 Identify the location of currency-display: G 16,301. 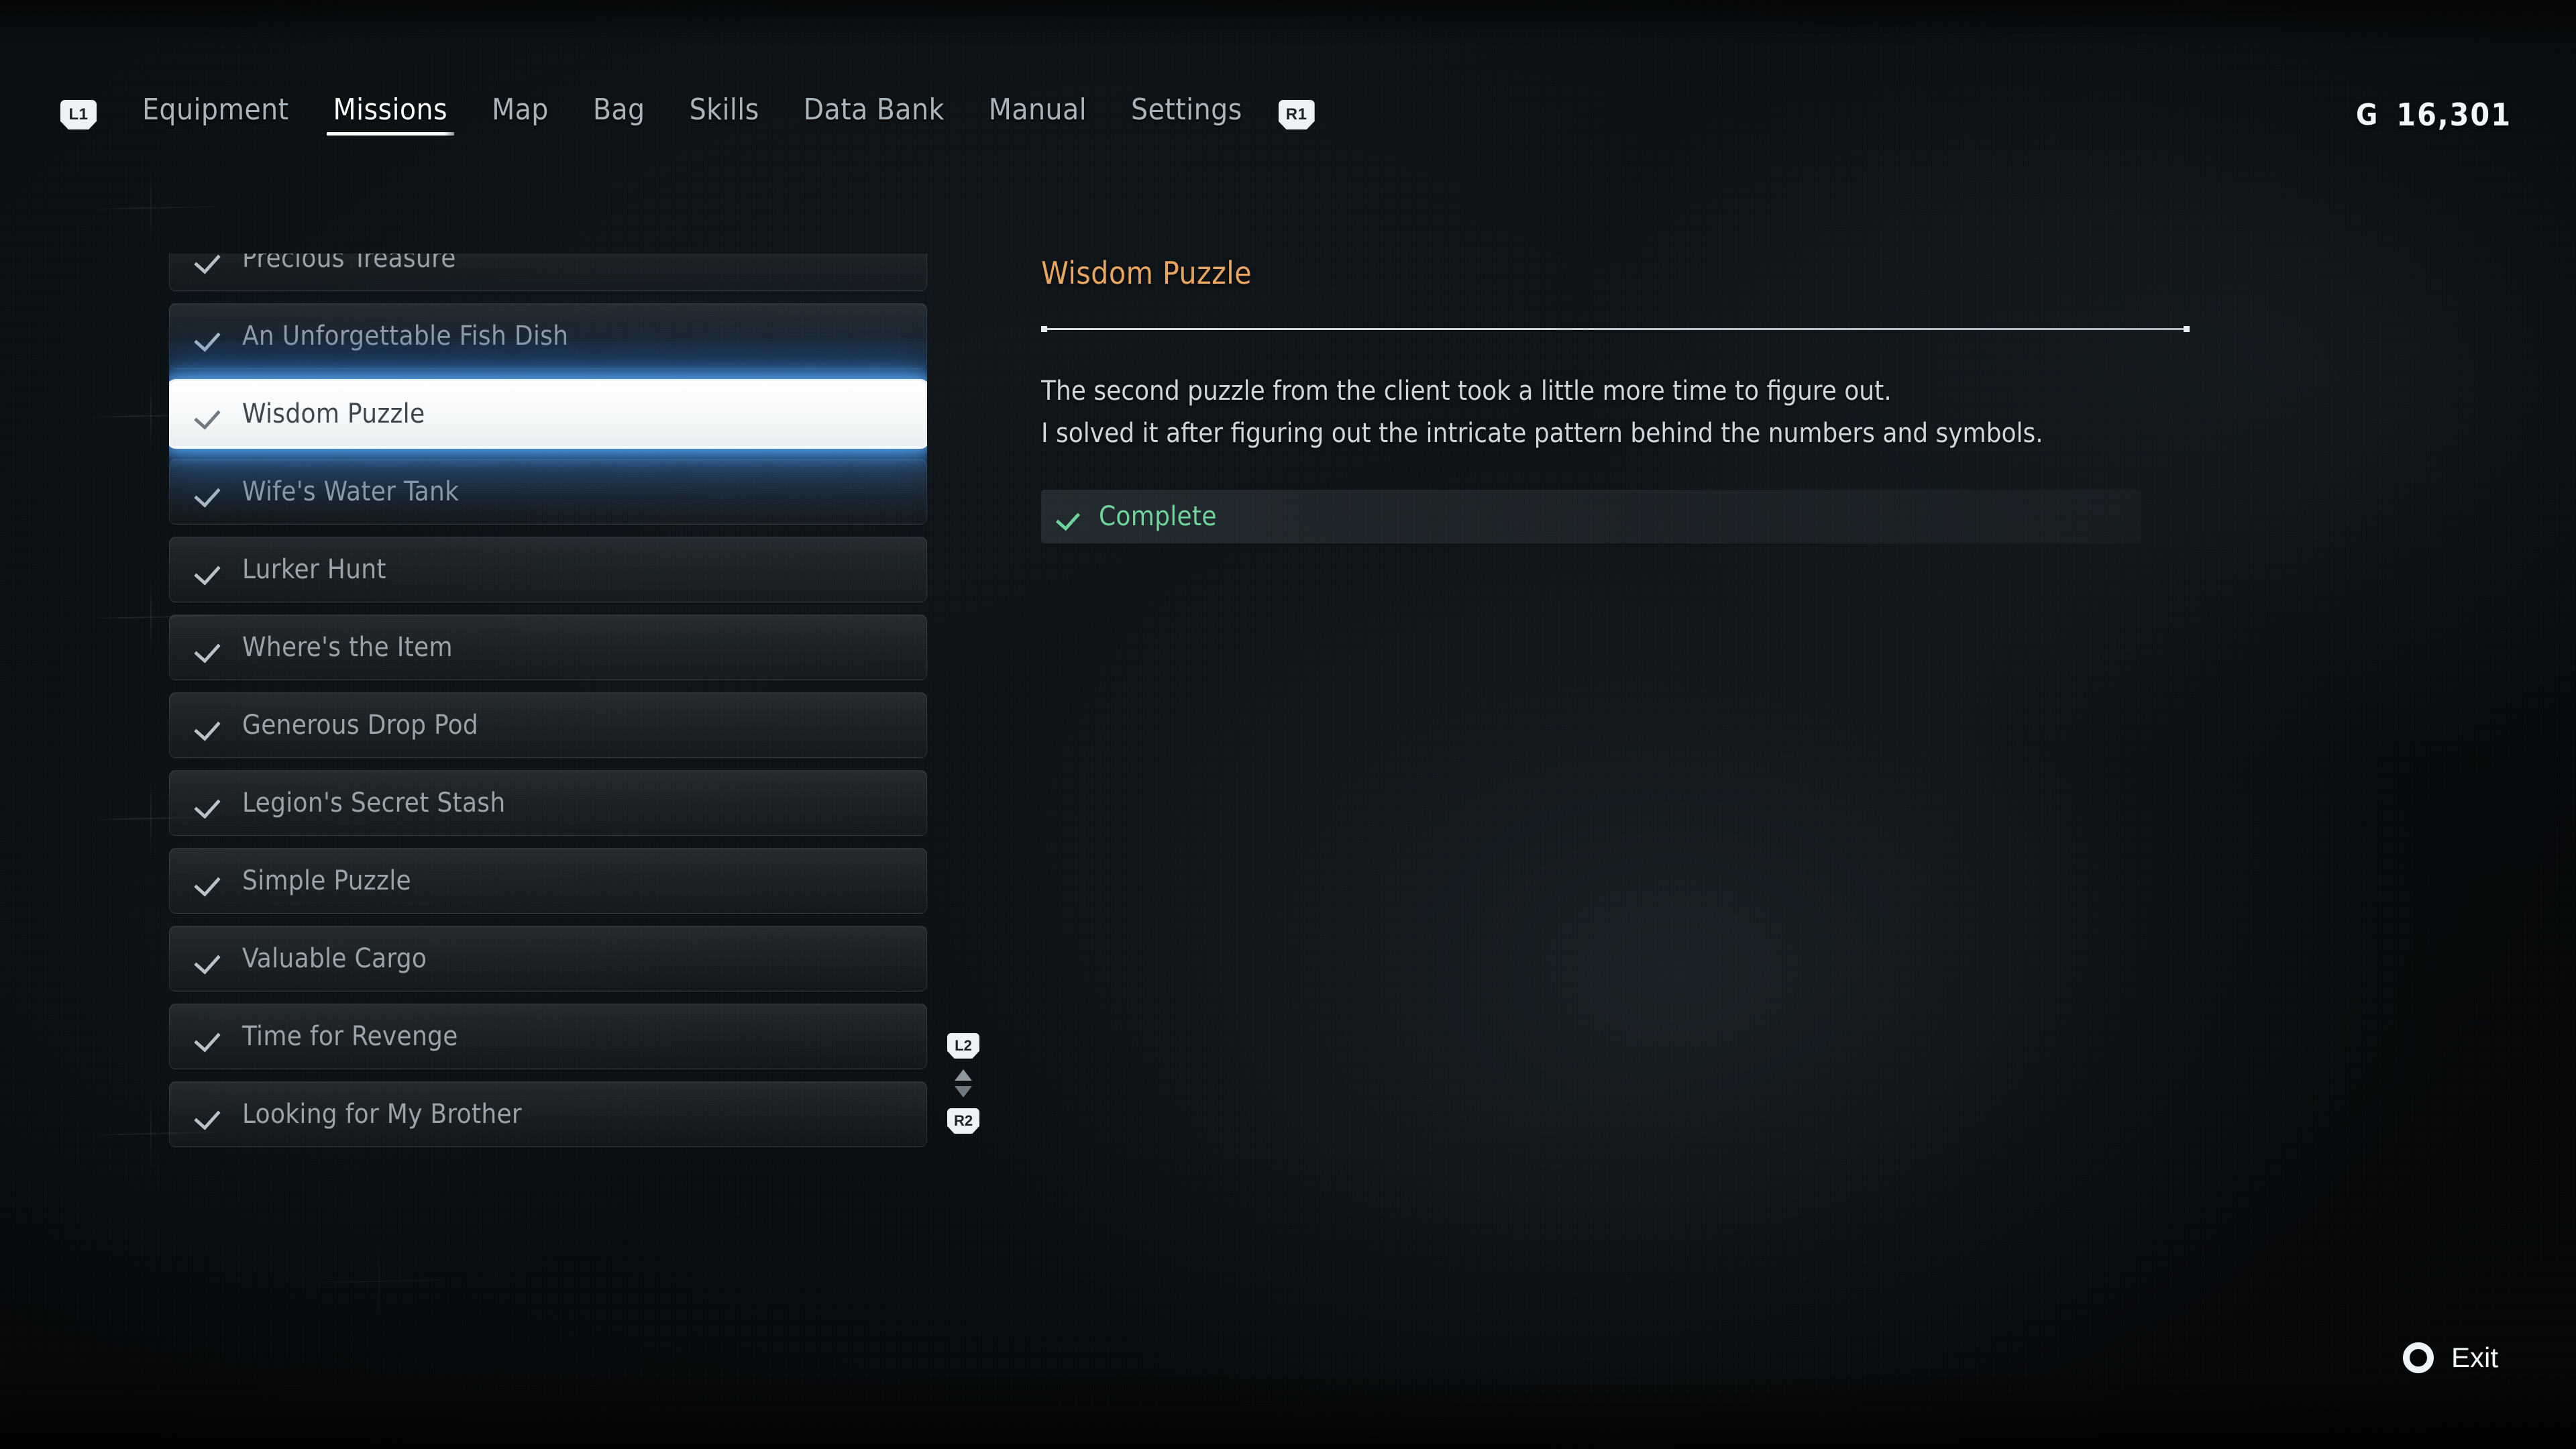
(2434, 115).